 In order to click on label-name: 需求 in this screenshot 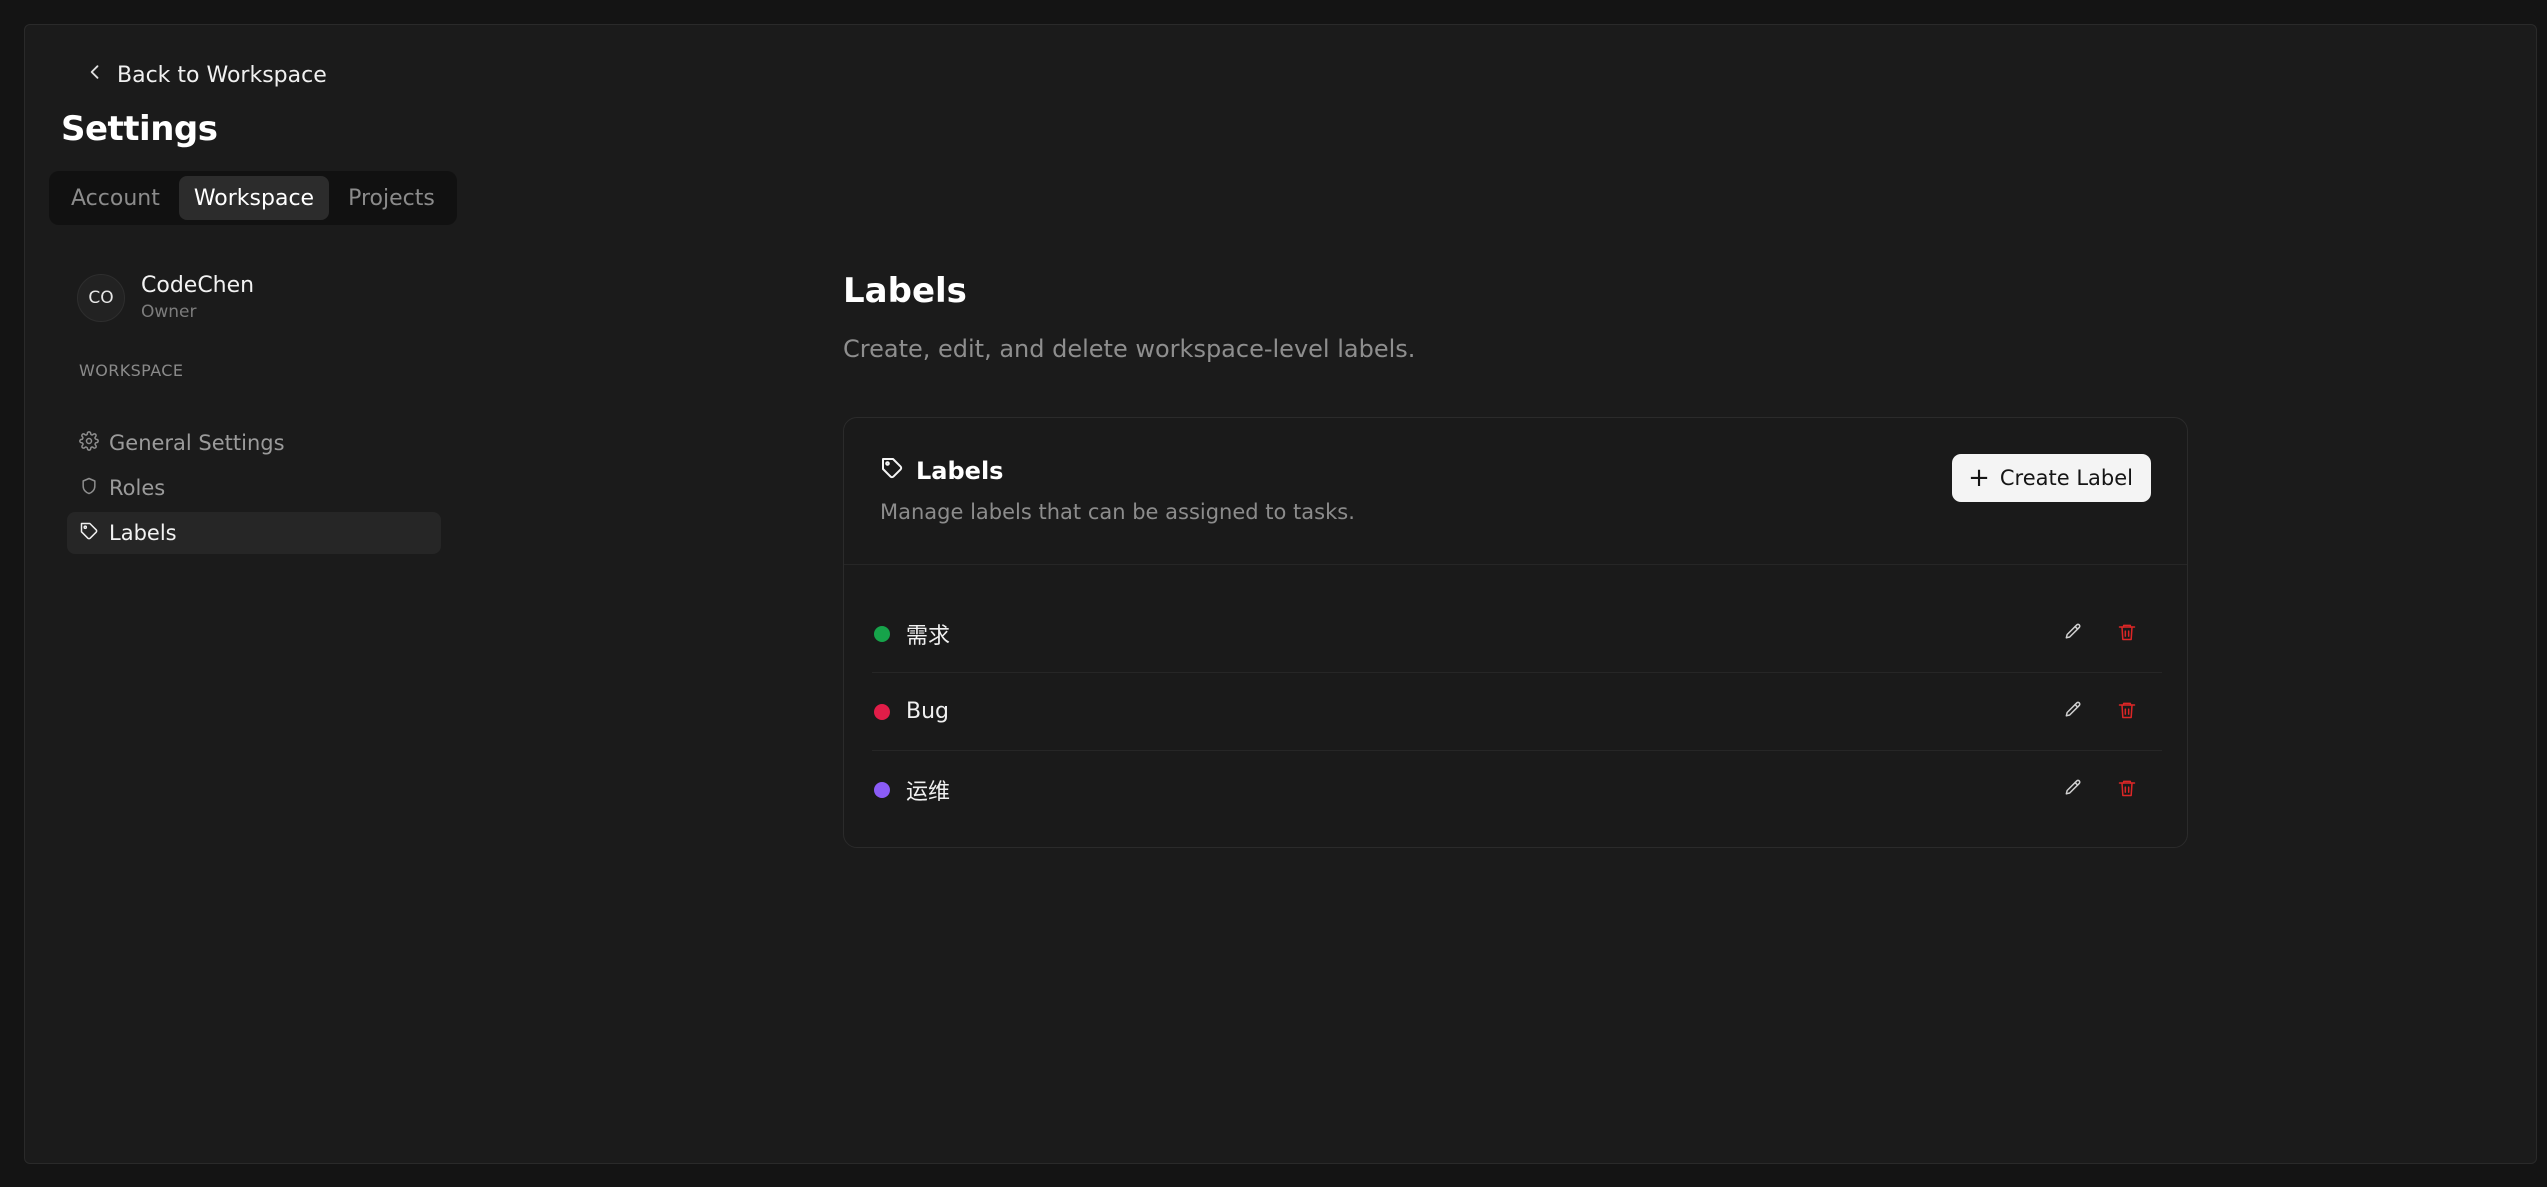, I will do `click(928, 636)`.